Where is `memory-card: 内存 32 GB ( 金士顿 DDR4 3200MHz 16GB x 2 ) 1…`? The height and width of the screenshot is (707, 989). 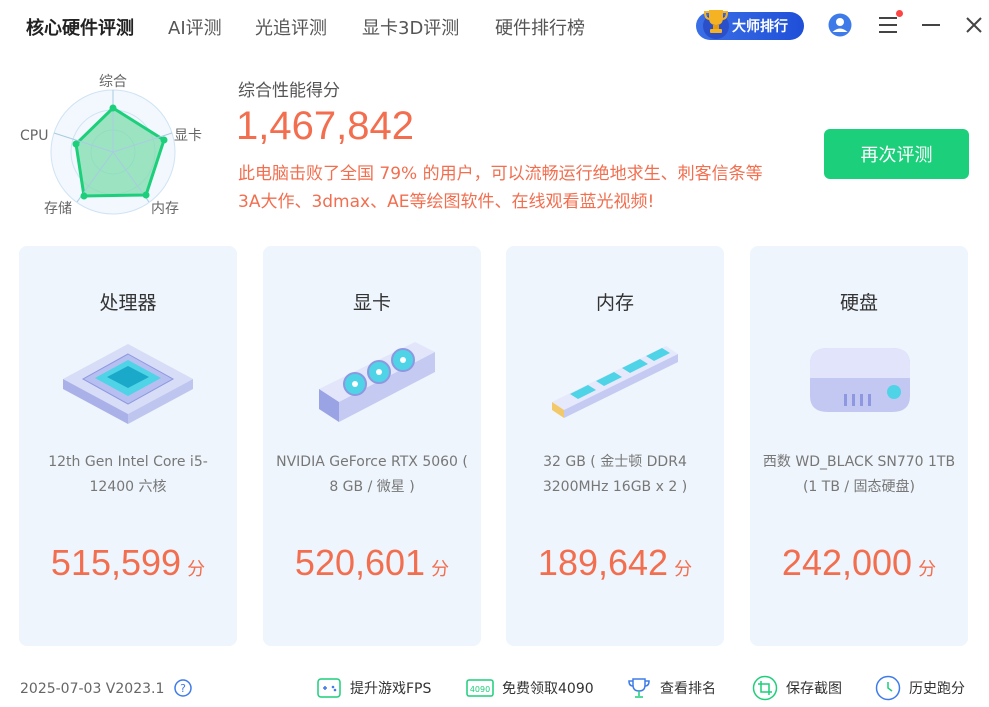
memory-card: 内存 32 GB ( 金士顿 DDR4 3200MHz 16GB x 2 ) 1… is located at coordinates (615, 446).